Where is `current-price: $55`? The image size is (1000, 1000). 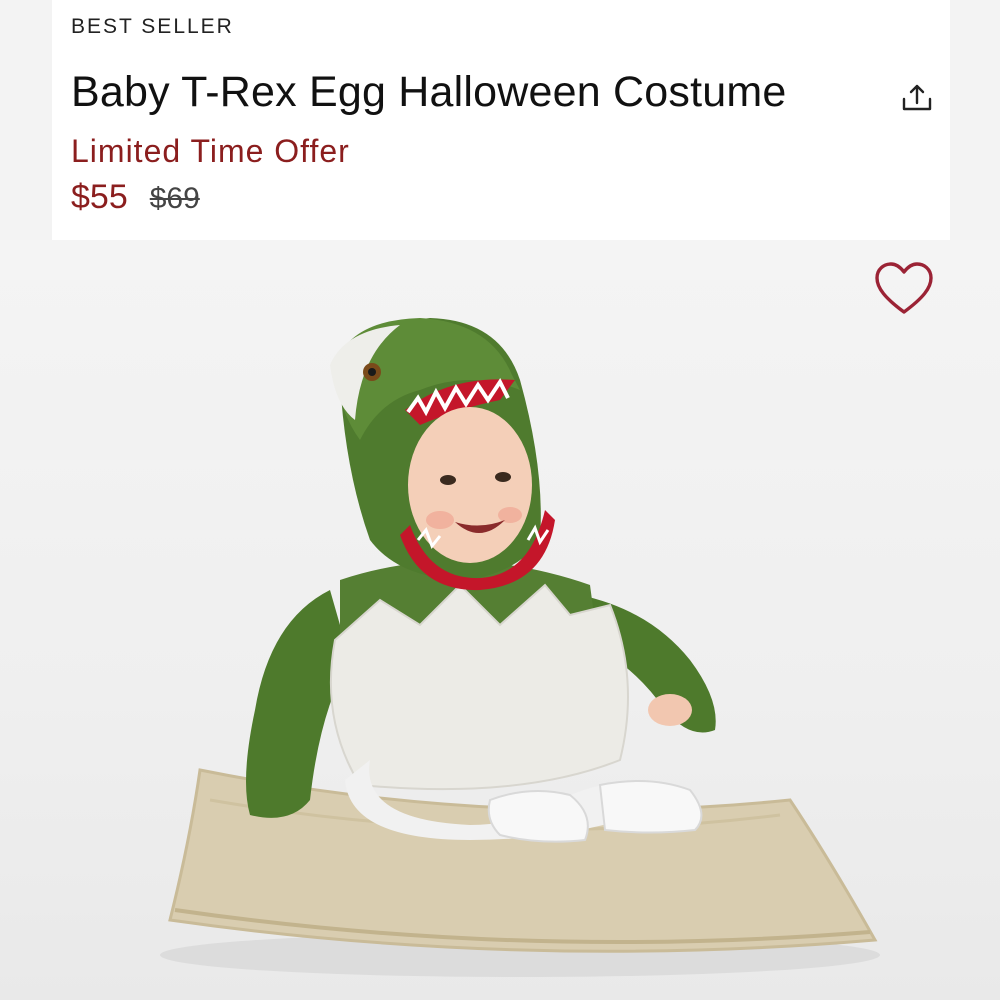
current-price: $55 is located at coordinates (99, 197).